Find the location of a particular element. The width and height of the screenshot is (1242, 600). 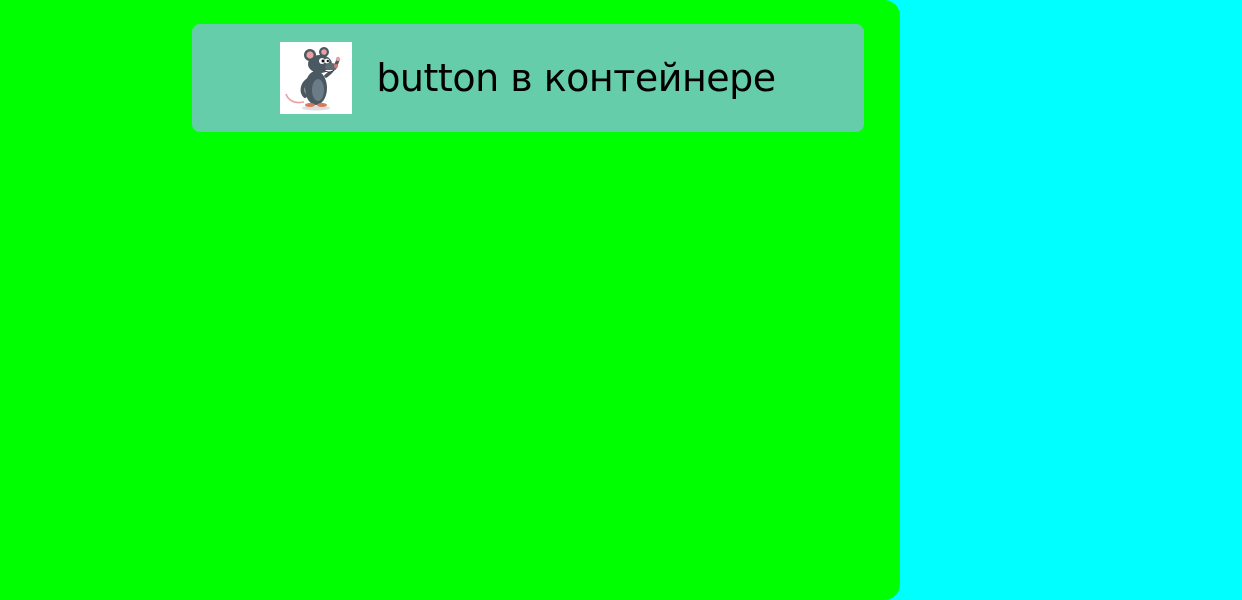

container-button: button в контейнере is located at coordinates (528, 78).